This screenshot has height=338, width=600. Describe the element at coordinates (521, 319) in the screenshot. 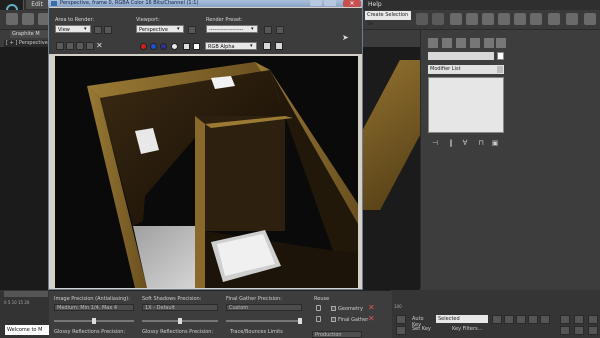

I see `play-icon` at that location.